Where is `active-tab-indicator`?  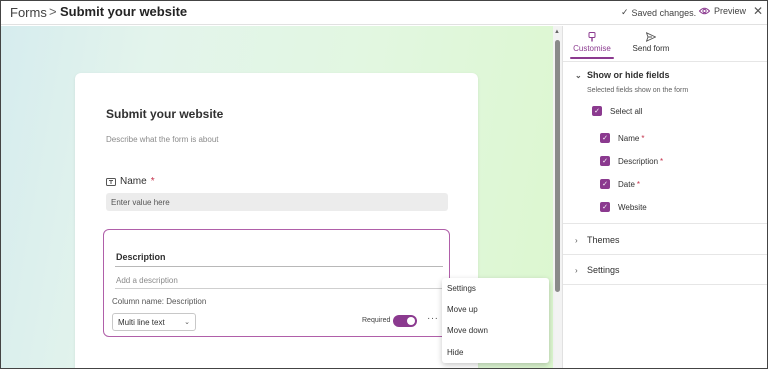
active-tab-indicator is located at coordinates (592, 58).